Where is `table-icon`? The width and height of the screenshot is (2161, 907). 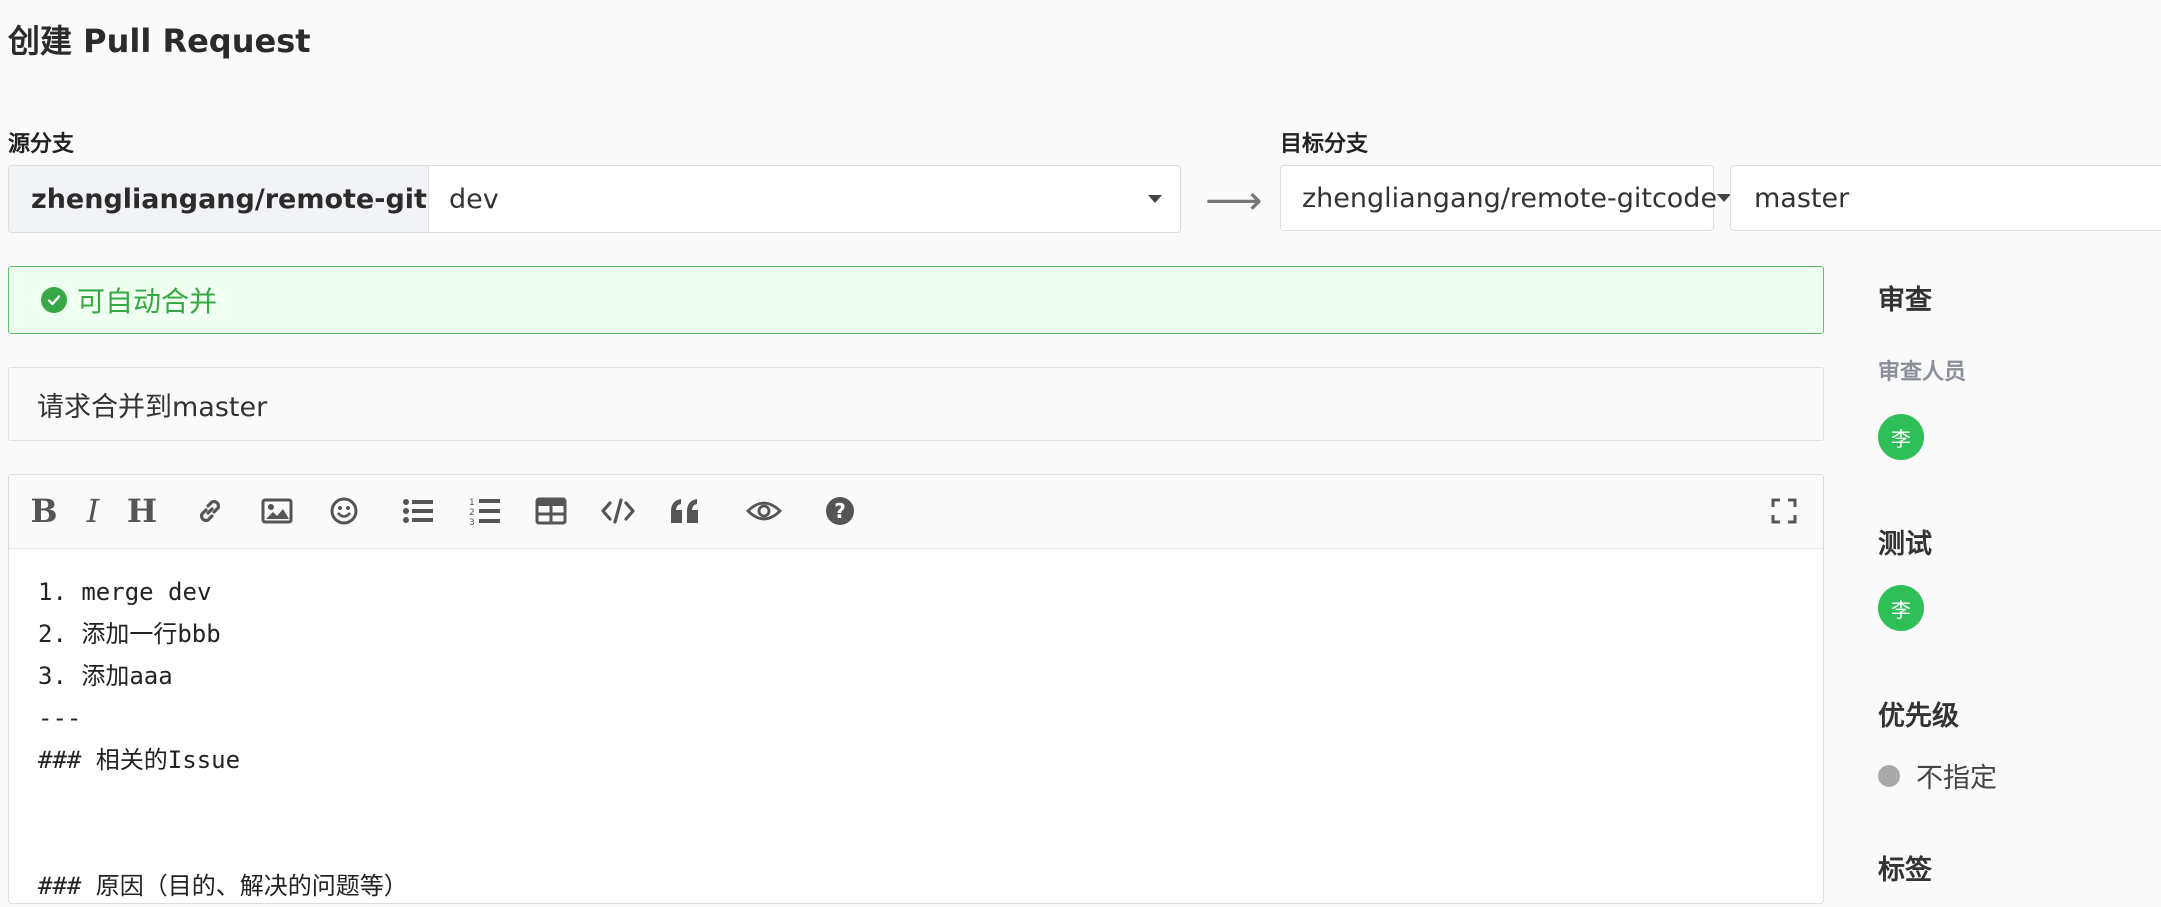
table-icon is located at coordinates (551, 511).